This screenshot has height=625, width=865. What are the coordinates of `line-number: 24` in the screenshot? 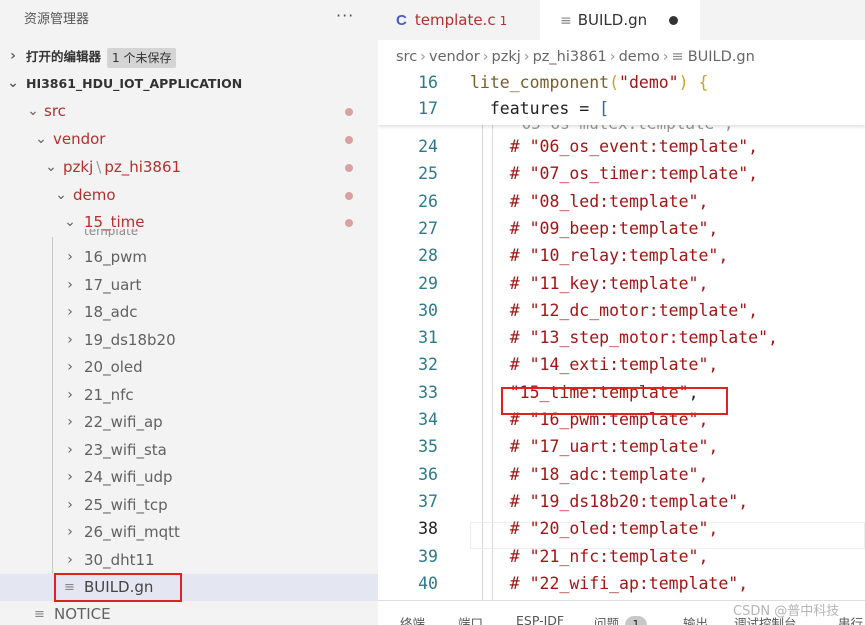 It's located at (428, 146).